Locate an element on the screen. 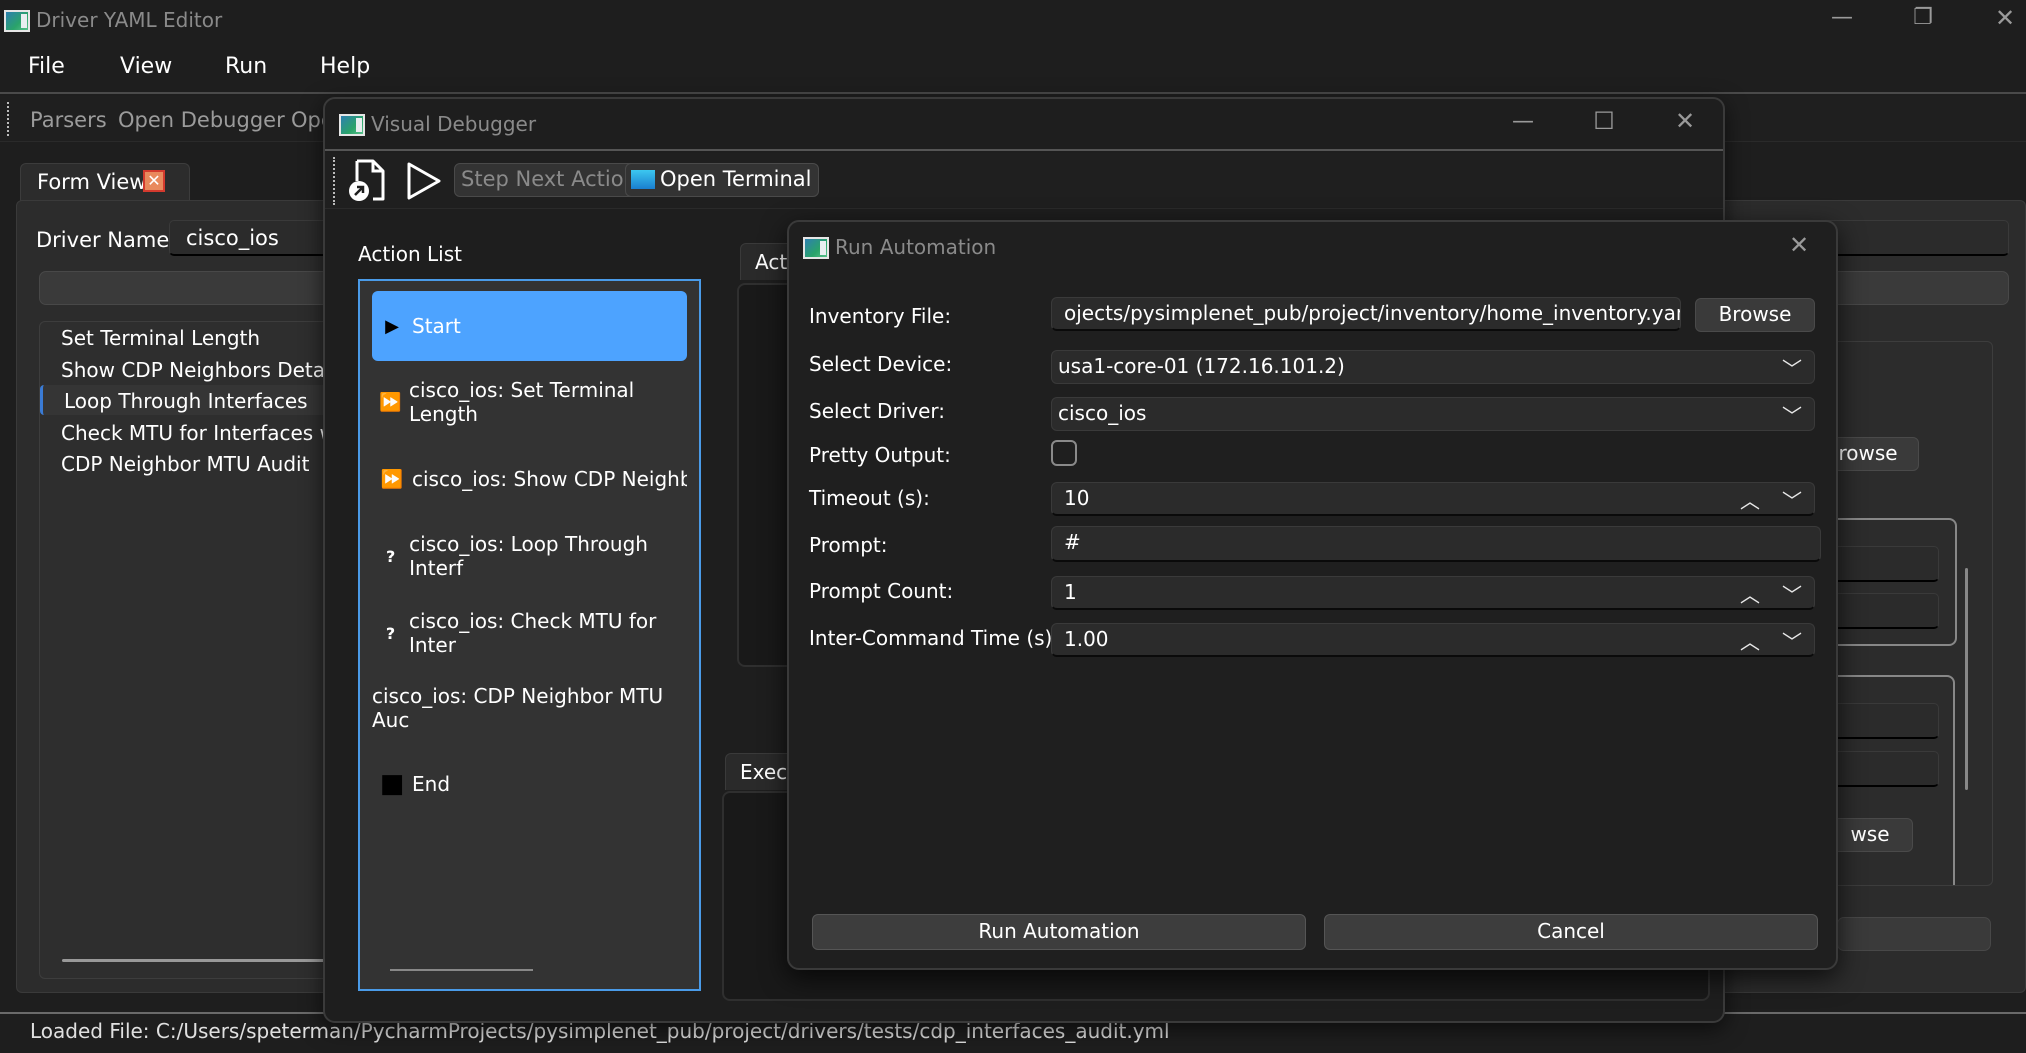 The height and width of the screenshot is (1053, 2026). open-file-icon is located at coordinates (367, 183).